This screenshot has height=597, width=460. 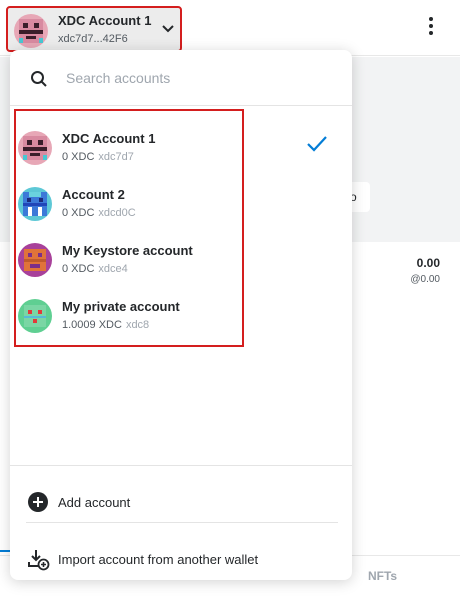 I want to click on search-row, so click(x=181, y=78).